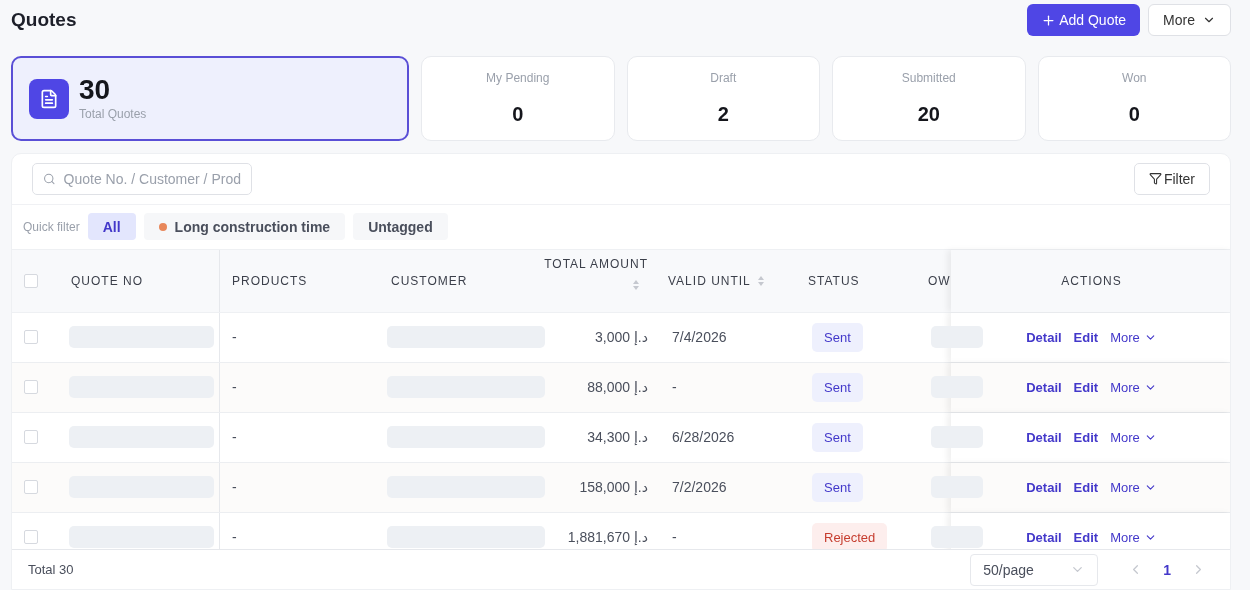 This screenshot has height=590, width=1250. Describe the element at coordinates (617, 437) in the screenshot. I see `table-cell-text: 34,300 د.إ` at that location.